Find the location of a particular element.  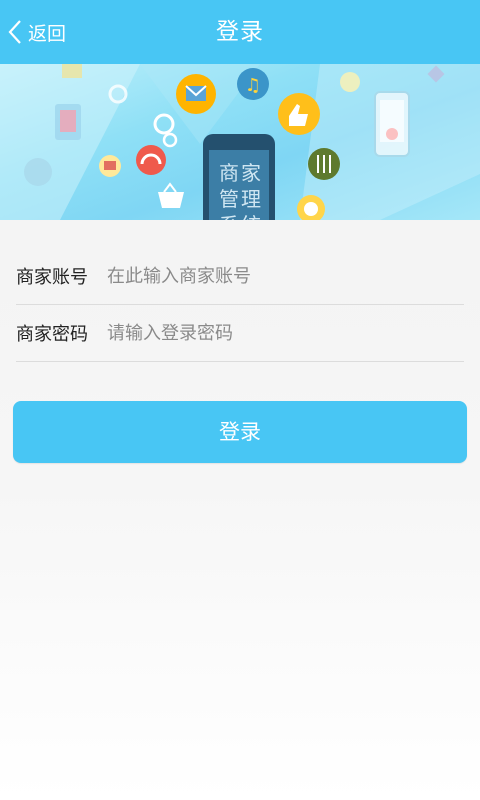

password-row: 商家密码 is located at coordinates (240, 333).